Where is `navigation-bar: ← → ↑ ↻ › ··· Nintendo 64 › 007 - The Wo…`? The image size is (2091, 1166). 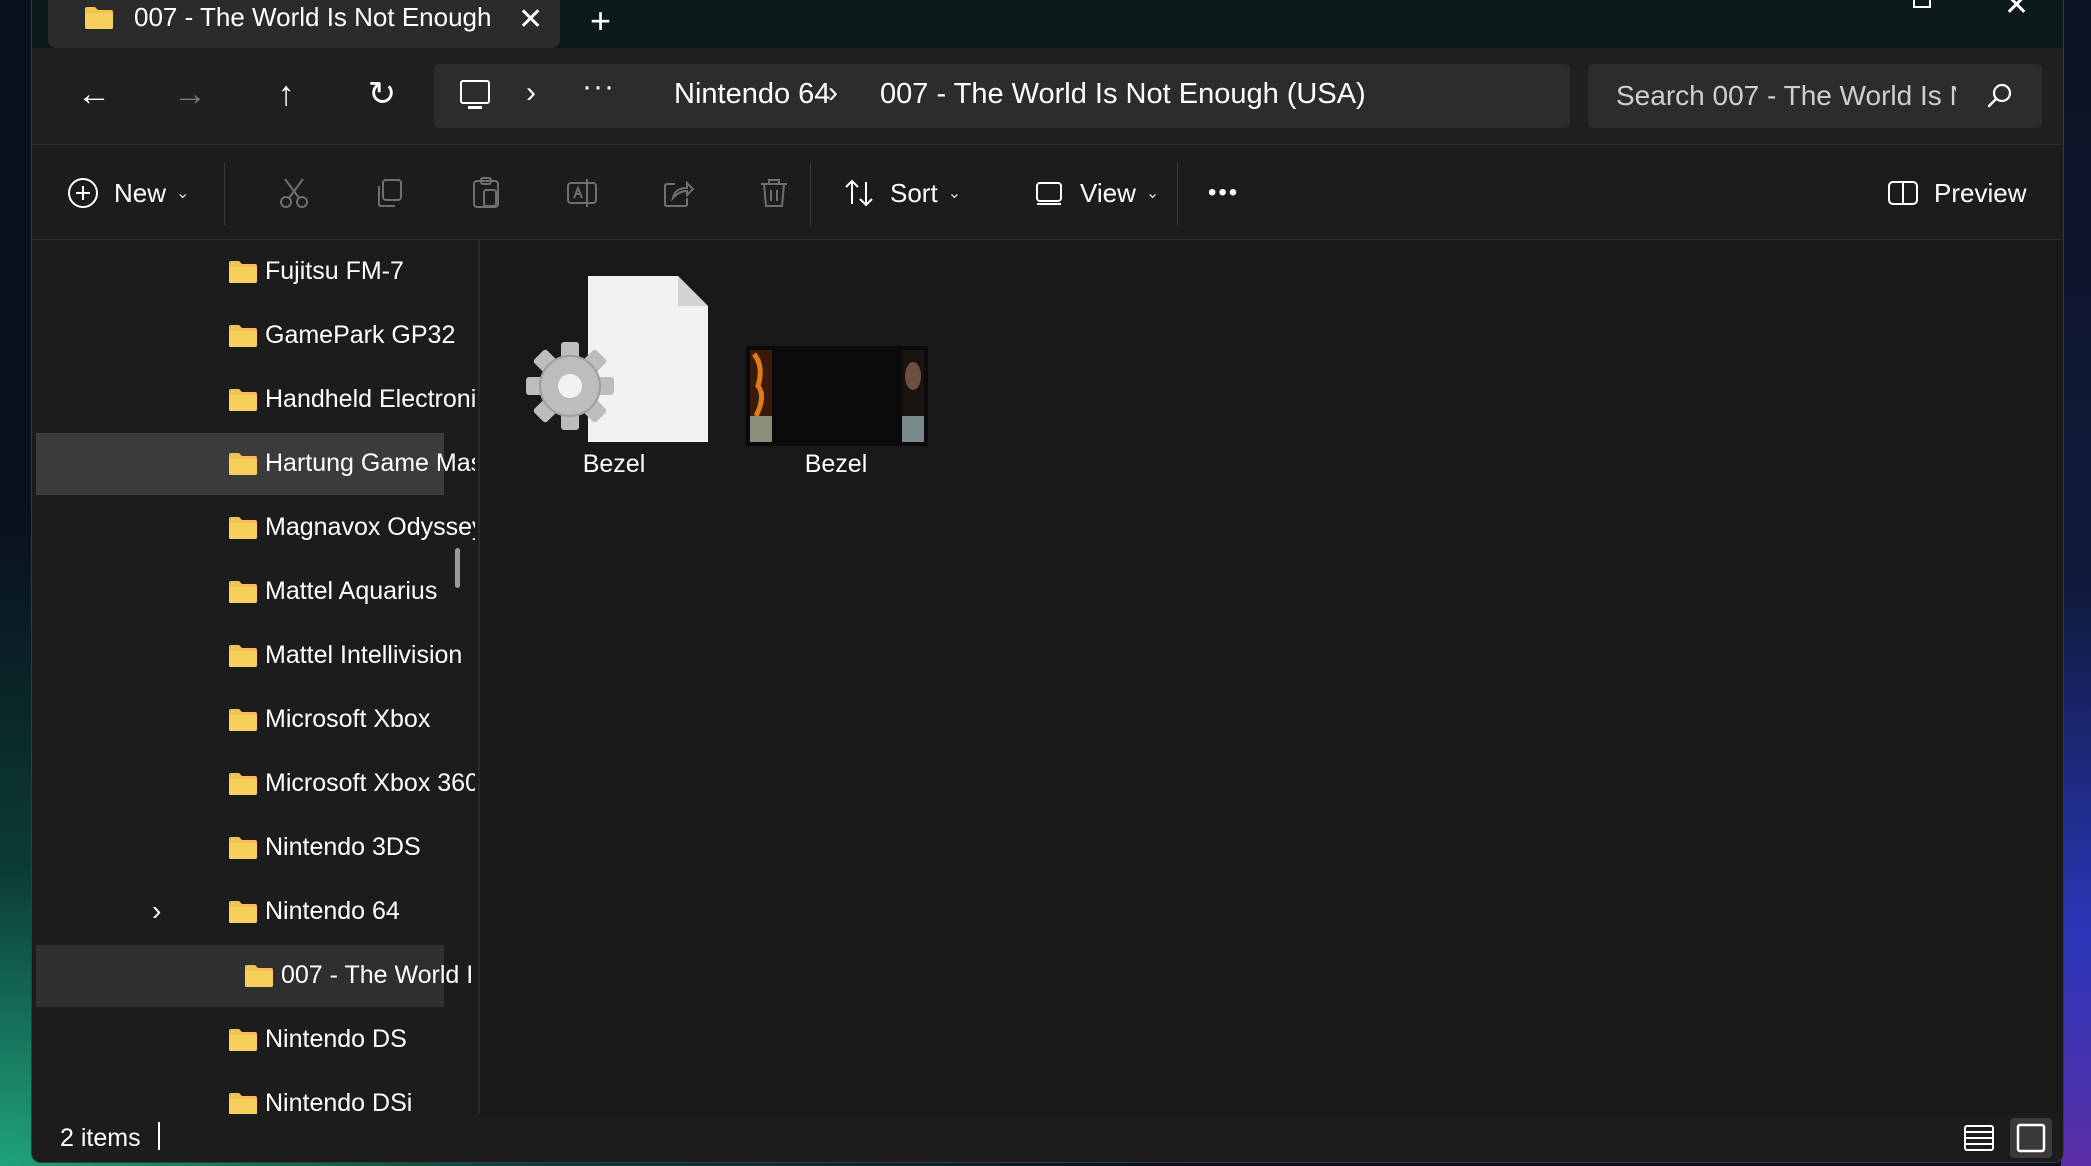 navigation-bar: ← → ↑ ↻ › ··· Nintendo 64 › 007 - The Wo… is located at coordinates (1047, 96).